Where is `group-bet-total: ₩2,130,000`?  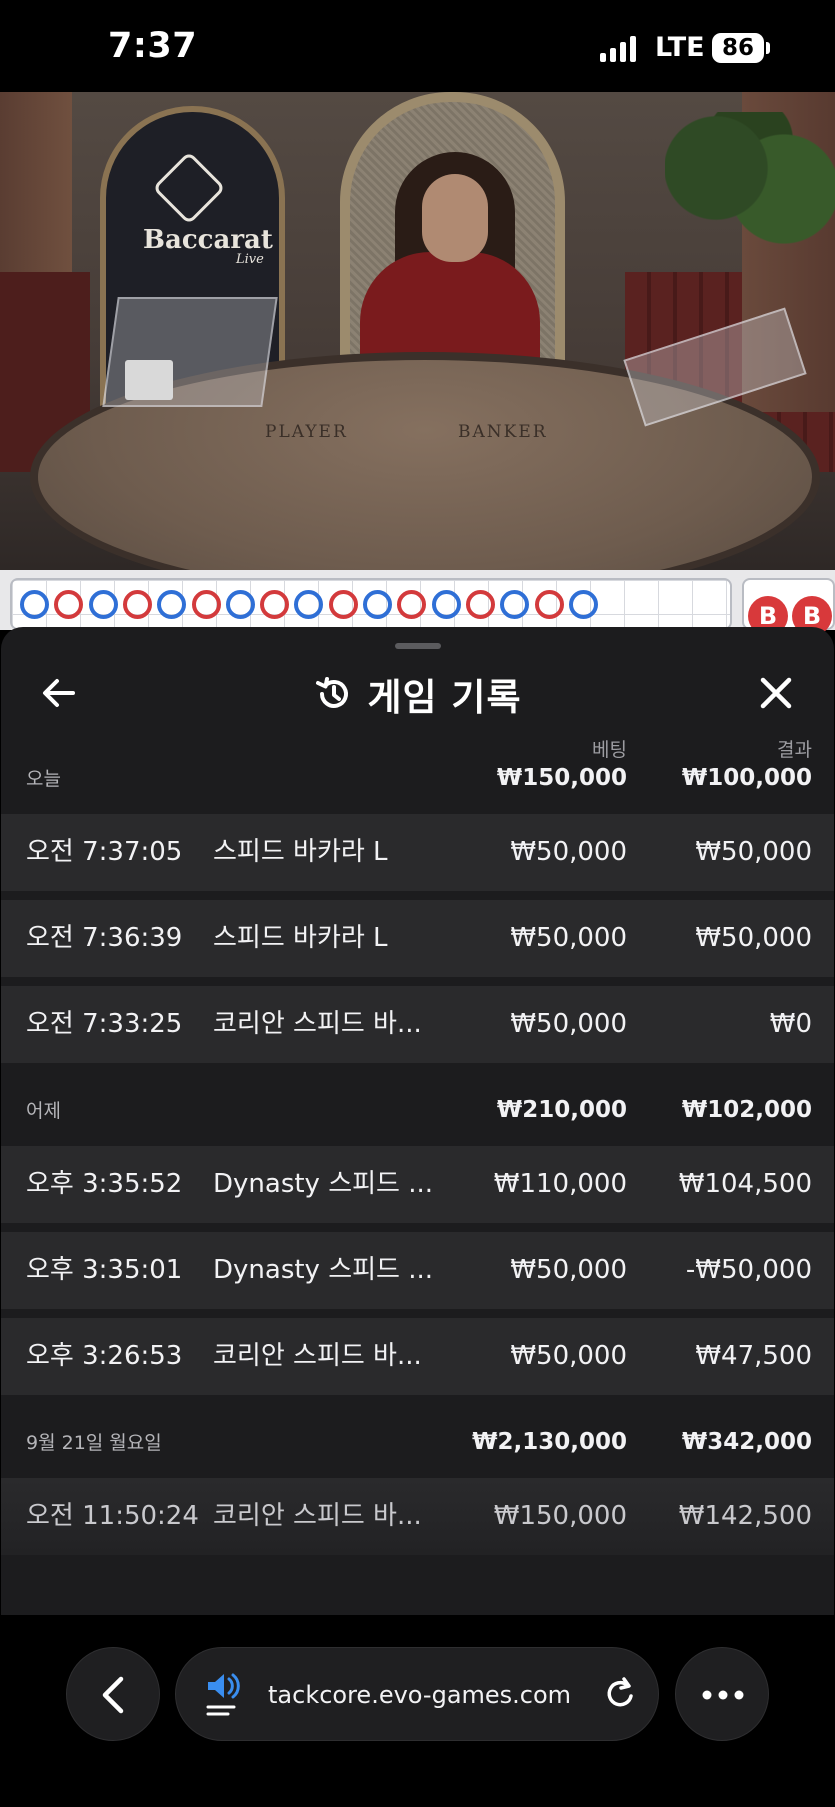 group-bet-total: ₩2,130,000 is located at coordinates (549, 1442).